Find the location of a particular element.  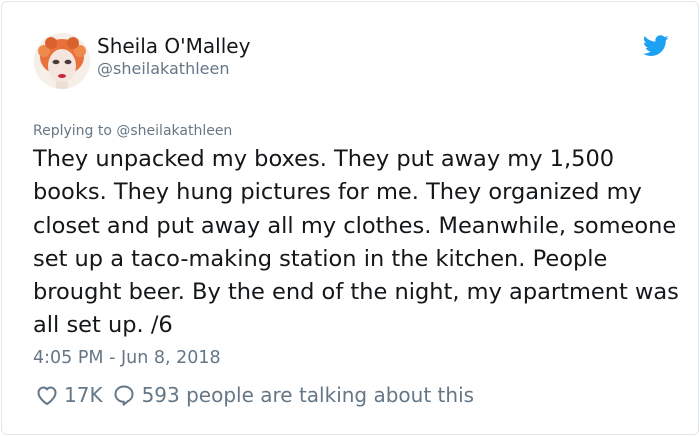

heart-icon is located at coordinates (47, 395).